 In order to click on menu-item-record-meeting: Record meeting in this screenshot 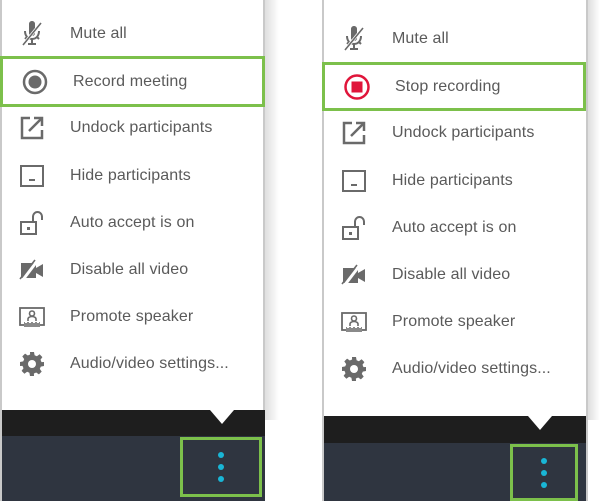, I will do `click(132, 81)`.